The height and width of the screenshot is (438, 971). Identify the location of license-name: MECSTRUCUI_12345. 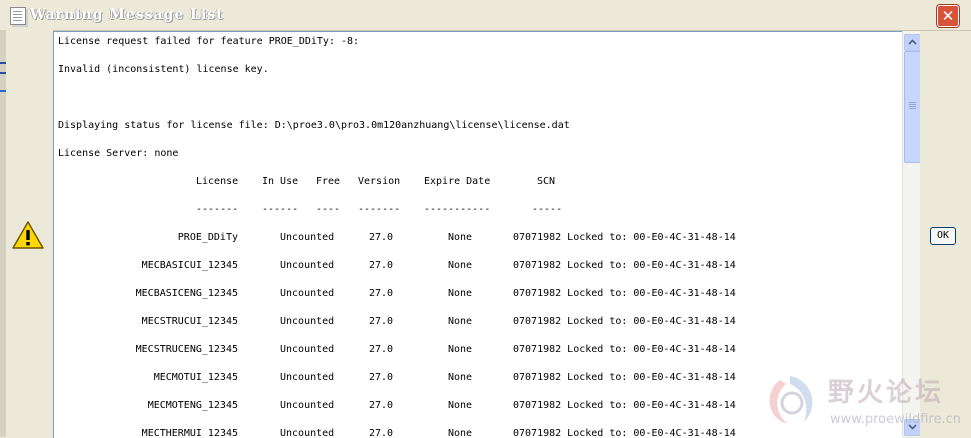
(189, 321).